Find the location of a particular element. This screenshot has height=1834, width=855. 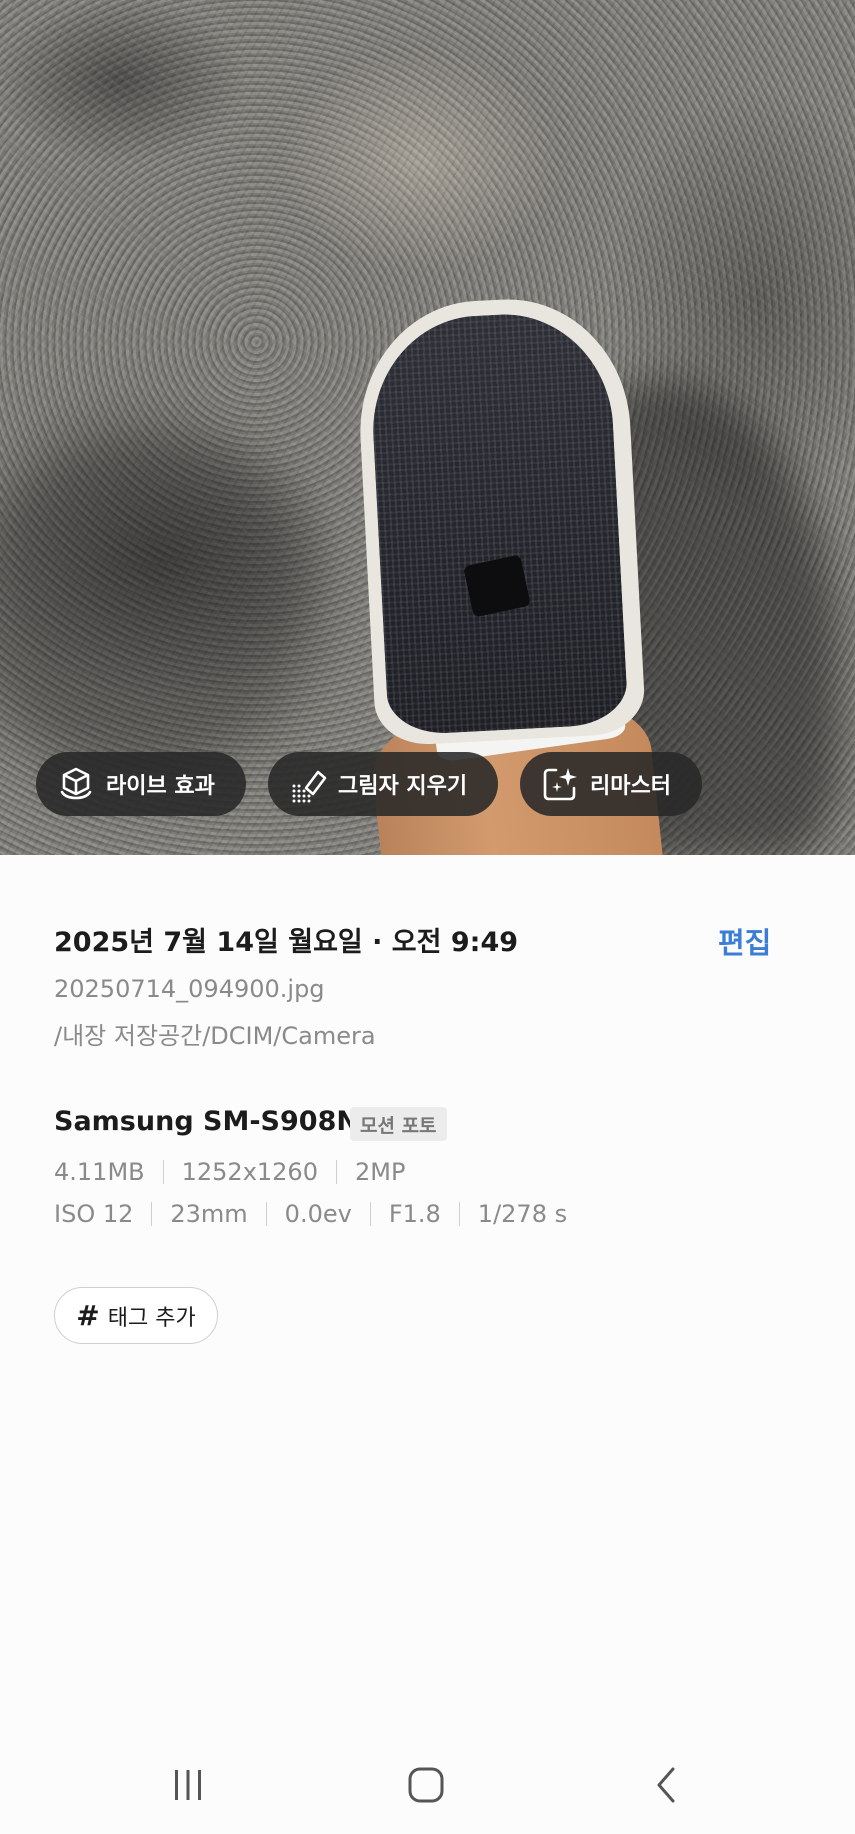

live-effect-icon is located at coordinates (76, 783).